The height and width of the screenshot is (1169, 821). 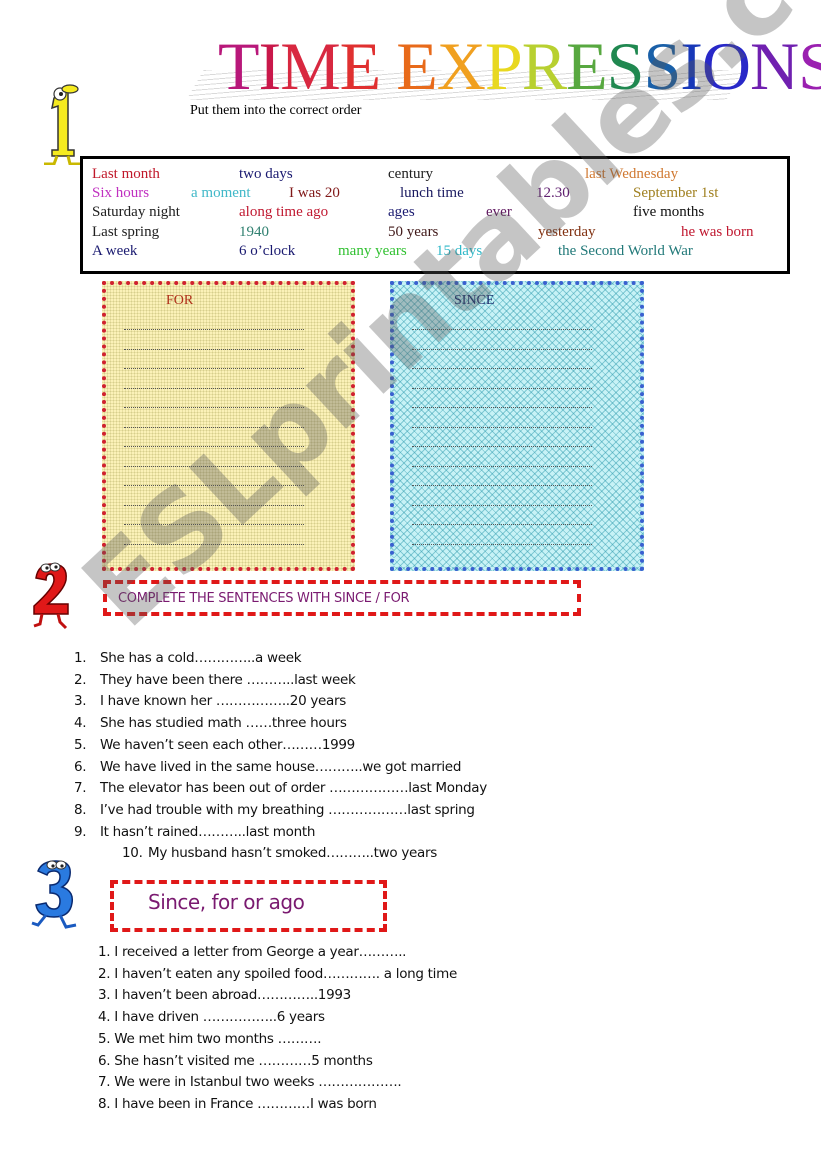 What do you see at coordinates (266, 174) in the screenshot?
I see `word-bank-item: two days` at bounding box center [266, 174].